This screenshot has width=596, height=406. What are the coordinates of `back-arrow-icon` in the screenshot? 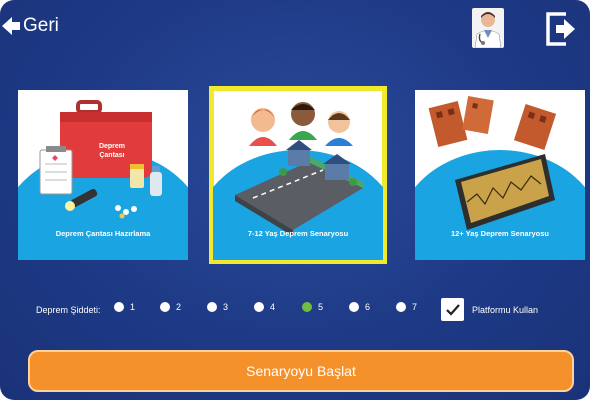 It's located at (11, 26).